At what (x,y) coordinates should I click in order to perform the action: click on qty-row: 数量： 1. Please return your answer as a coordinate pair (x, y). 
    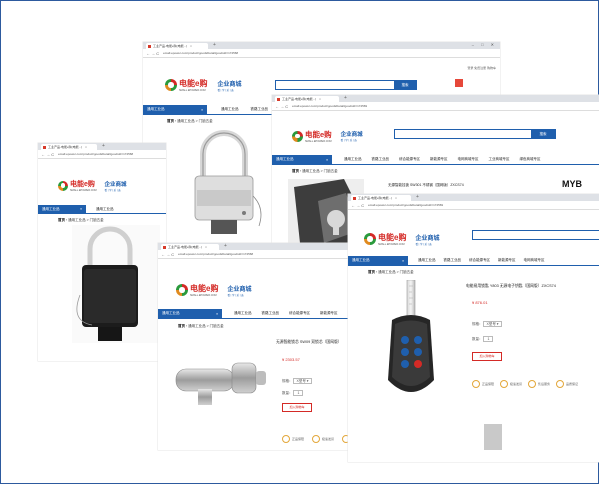
    Looking at the image, I should click on (483, 339).